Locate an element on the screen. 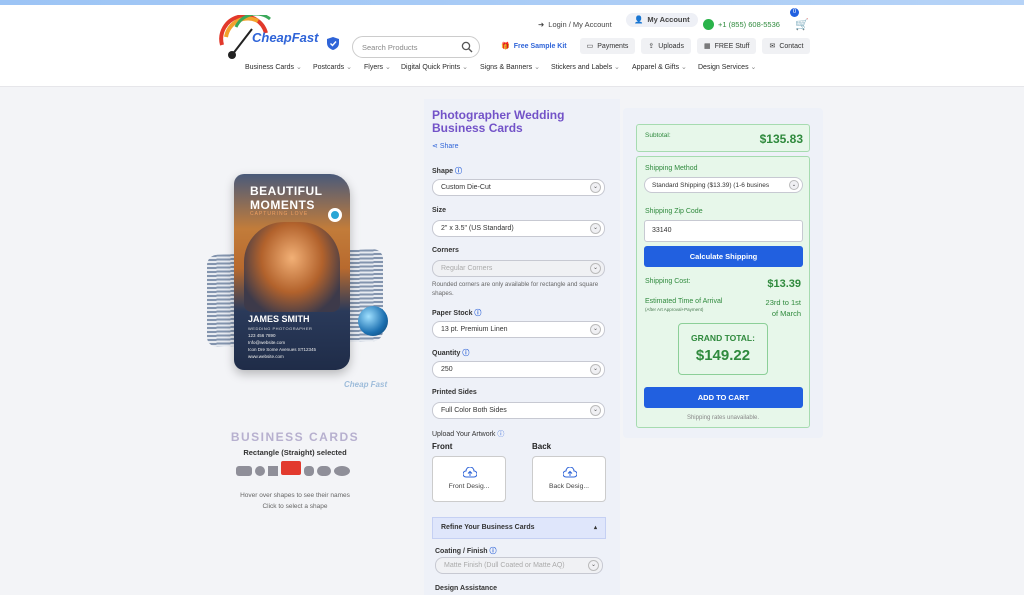 This screenshot has width=1024, height=595. product-title: Photographer Wedding Business Cards is located at coordinates (498, 121).